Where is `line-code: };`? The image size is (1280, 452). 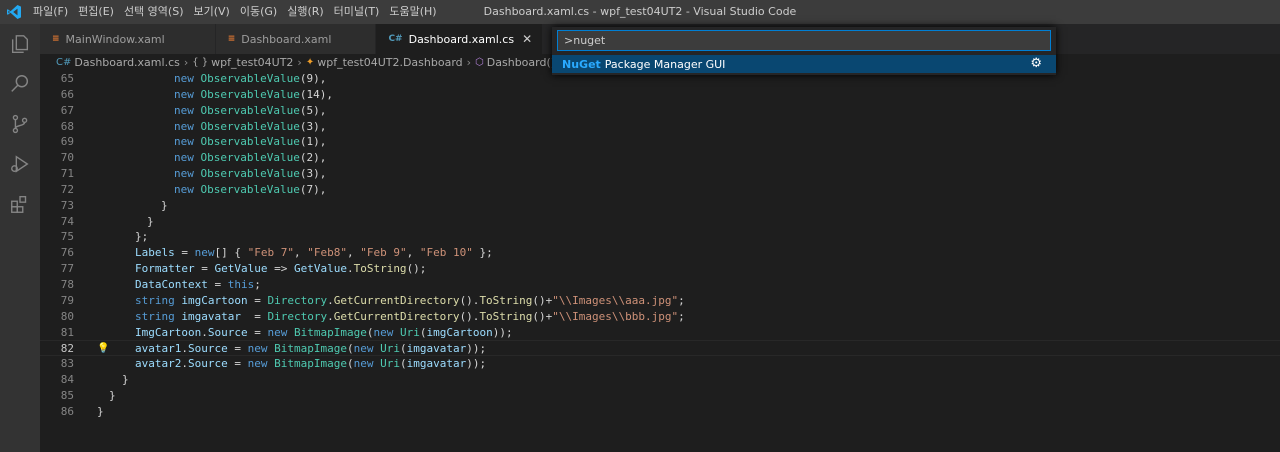 line-code: }; is located at coordinates (142, 237).